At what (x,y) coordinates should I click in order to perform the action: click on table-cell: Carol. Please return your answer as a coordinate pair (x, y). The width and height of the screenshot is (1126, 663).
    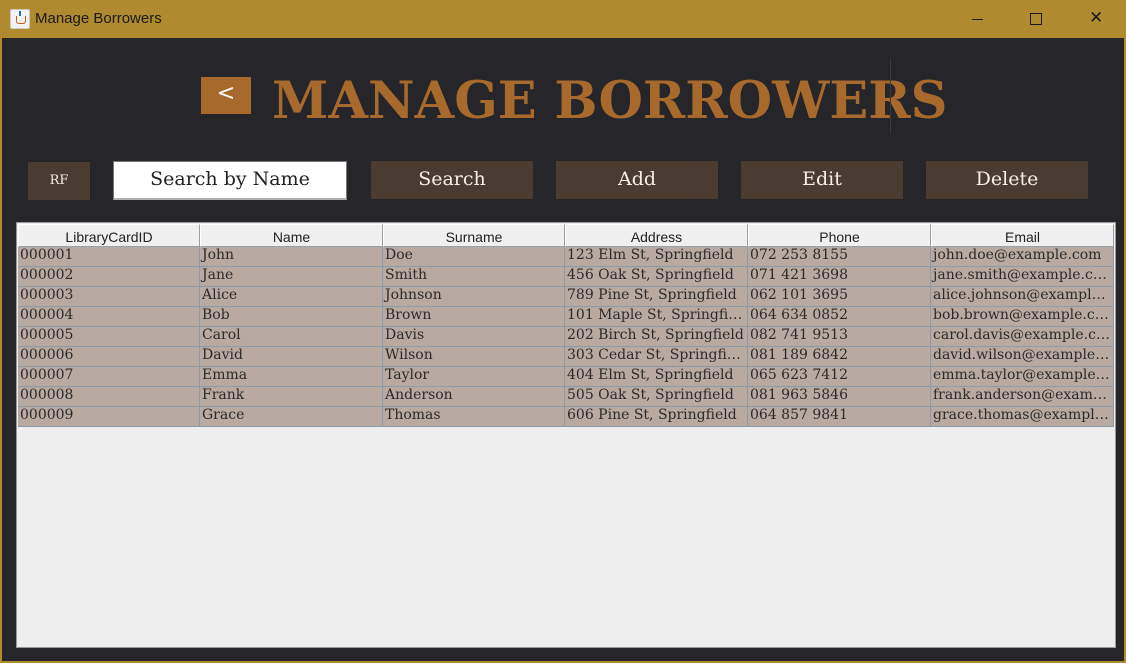
    Looking at the image, I should click on (291, 337).